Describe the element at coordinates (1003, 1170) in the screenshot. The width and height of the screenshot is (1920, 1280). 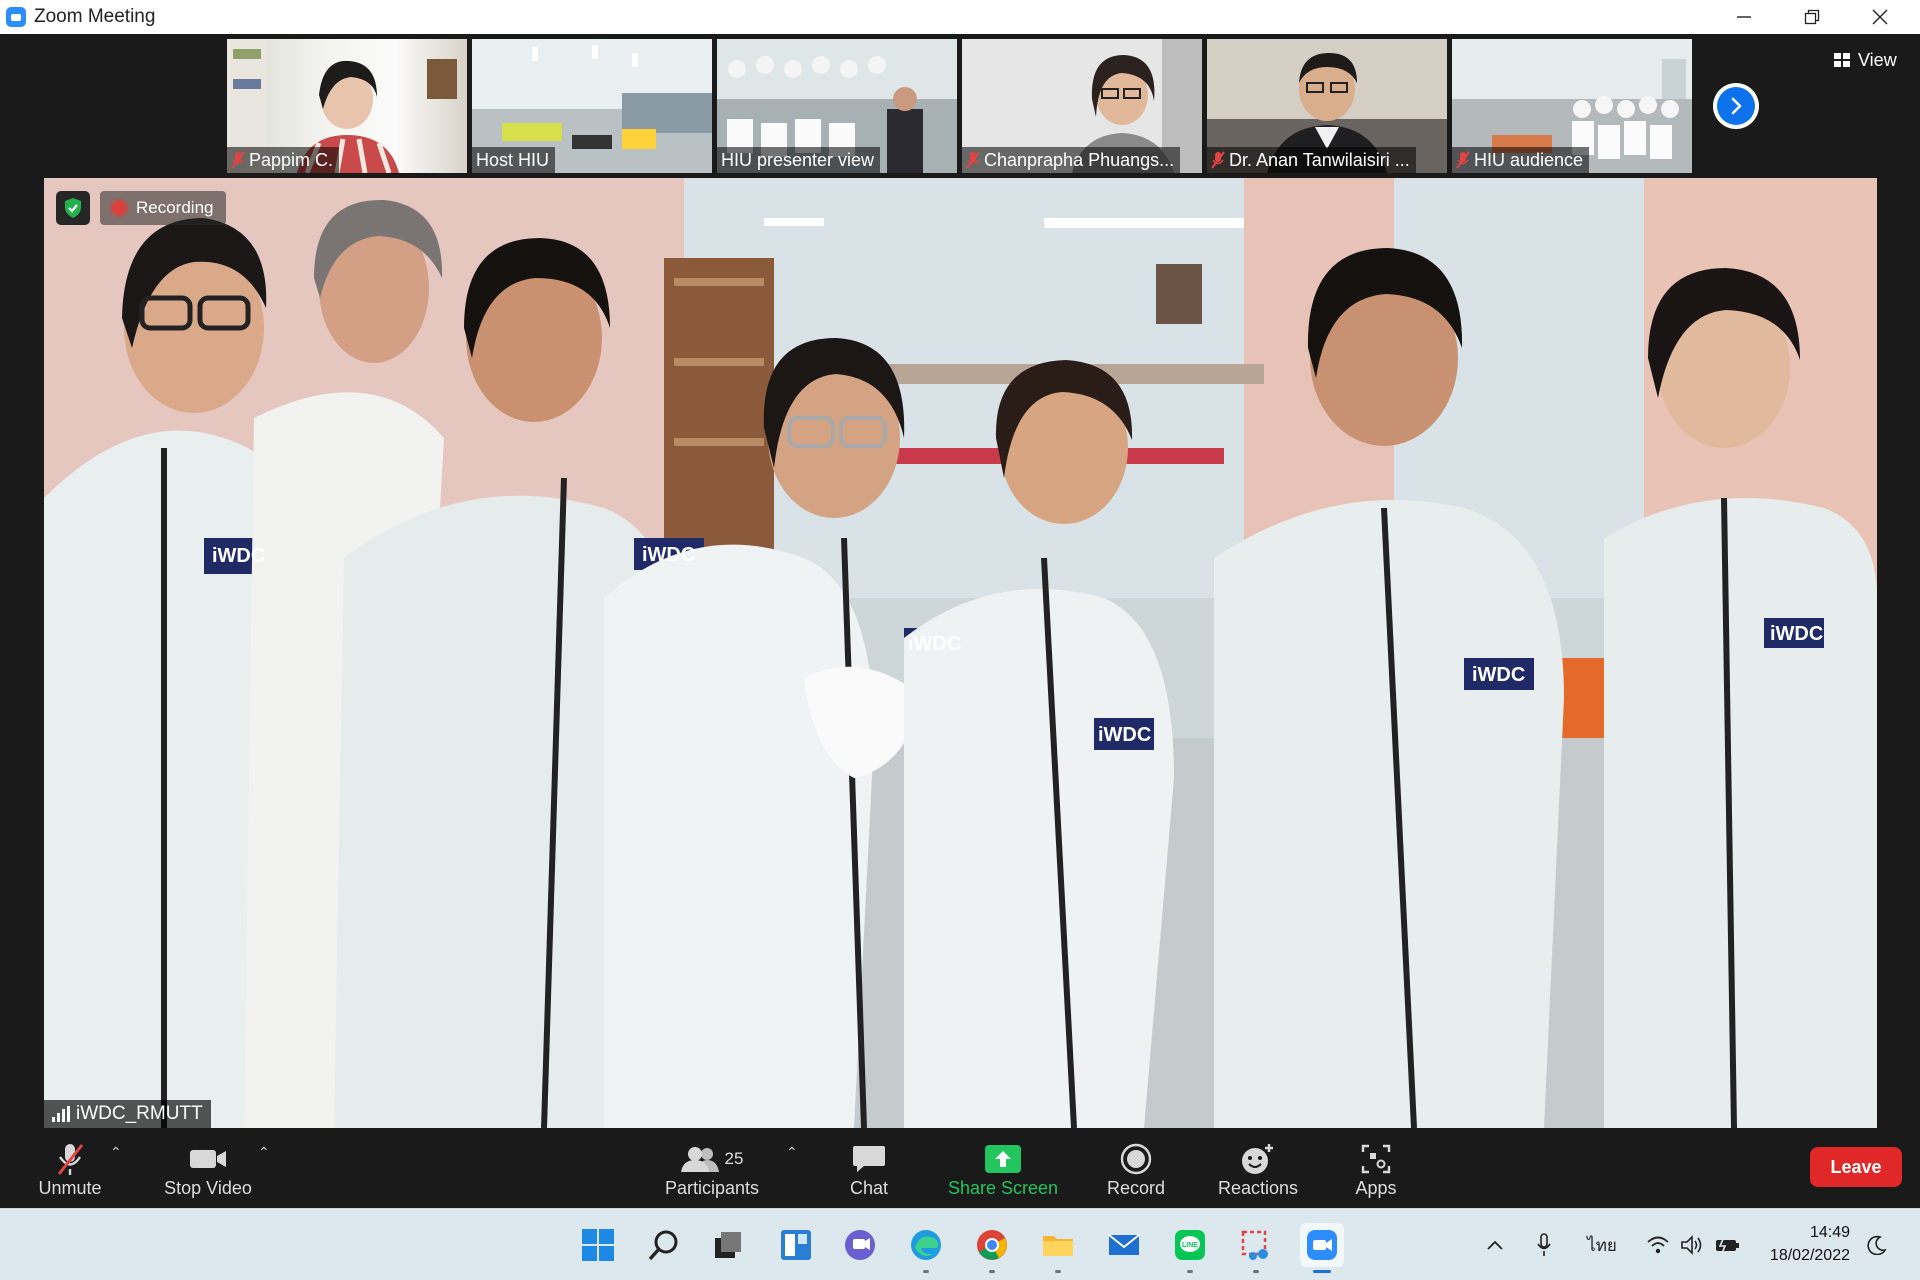
I see `share-screen-button: Share Screen` at that location.